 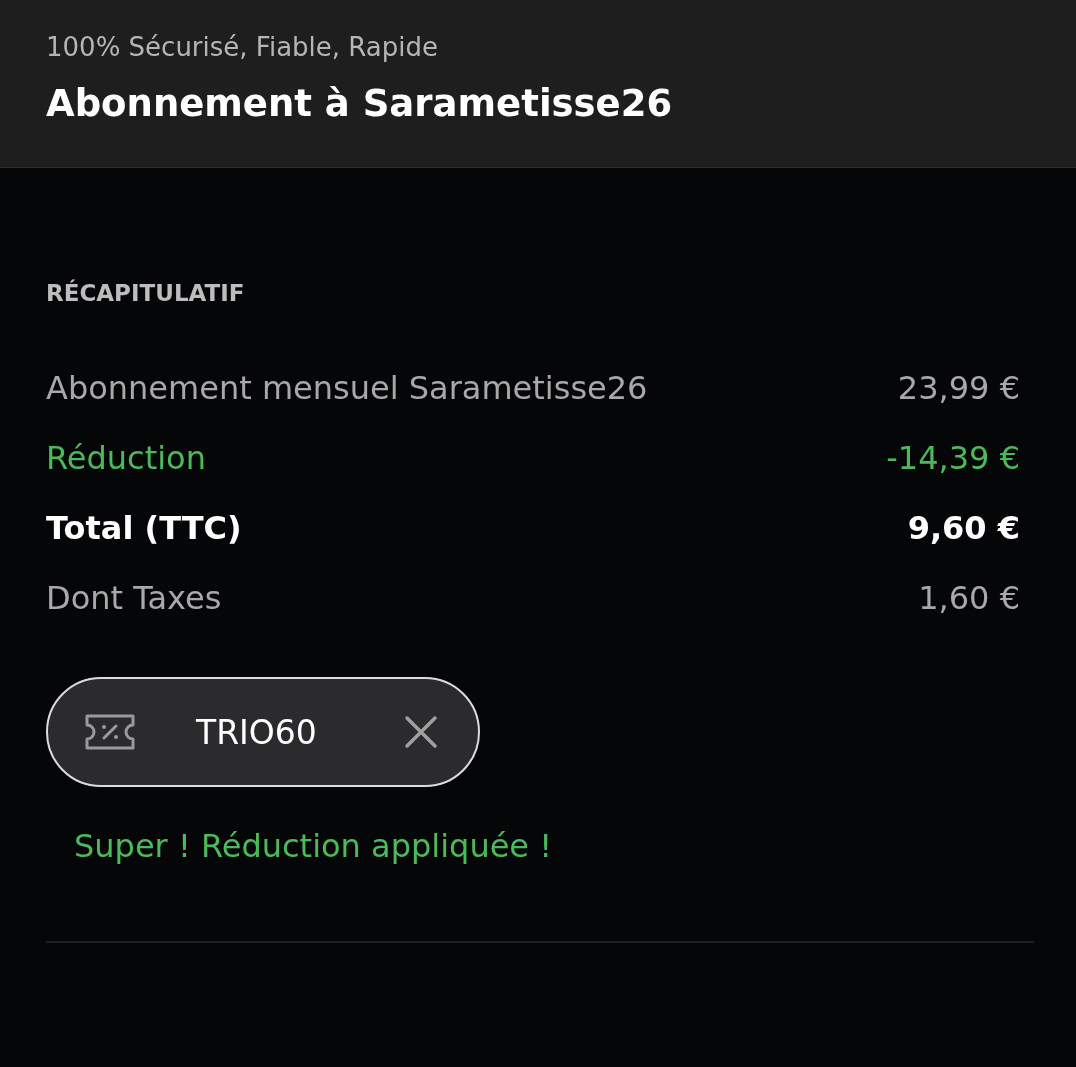 What do you see at coordinates (144, 528) in the screenshot?
I see `line-label: Total (TTC)` at bounding box center [144, 528].